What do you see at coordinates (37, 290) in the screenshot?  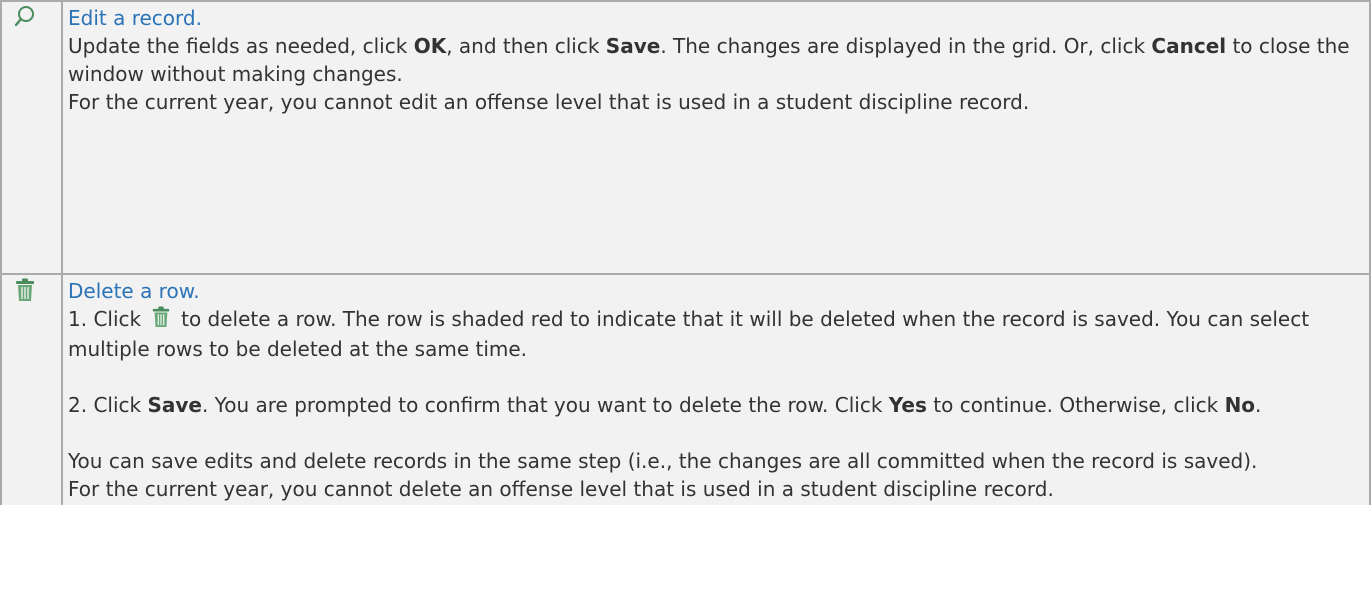 I see `trash-icon` at bounding box center [37, 290].